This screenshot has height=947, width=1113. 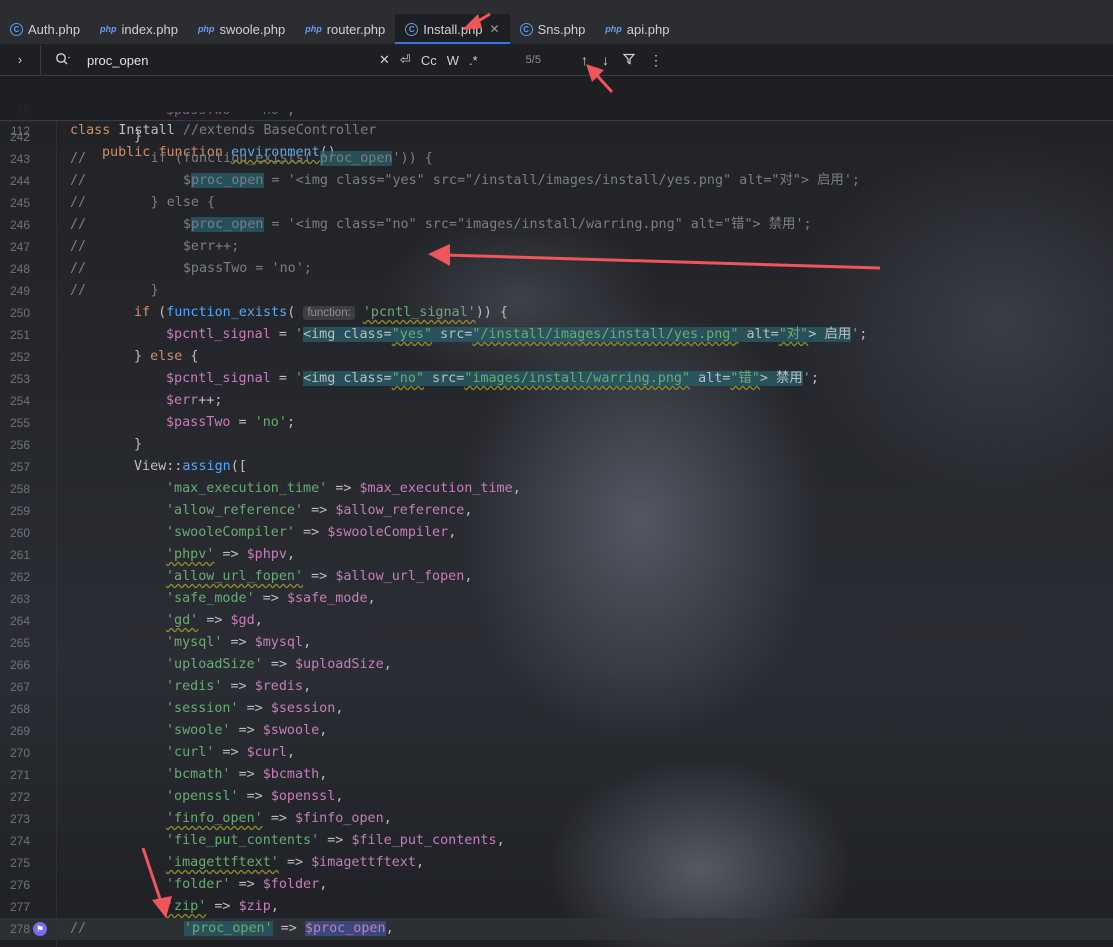 I want to click on arrow-to-commented-code, so click(x=654, y=257).